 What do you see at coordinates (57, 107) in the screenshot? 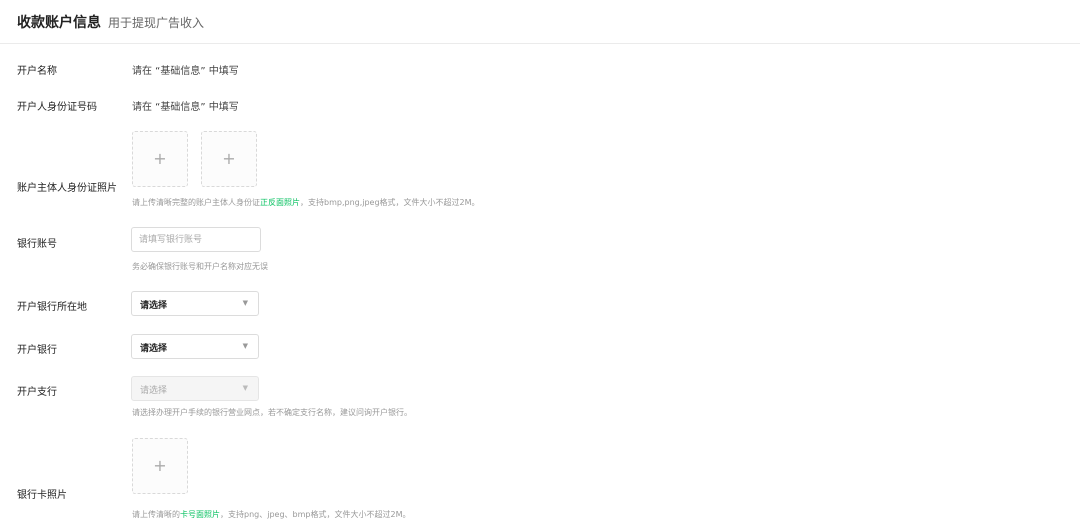
I see `id-number-label: 开户人身份证号码` at bounding box center [57, 107].